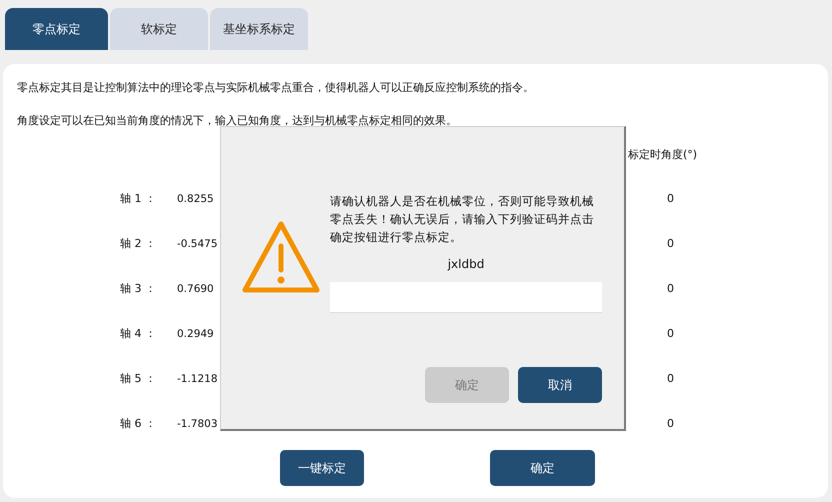 This screenshot has width=832, height=502. Describe the element at coordinates (195, 198) in the screenshot. I see `axis-value: 0.8255` at that location.